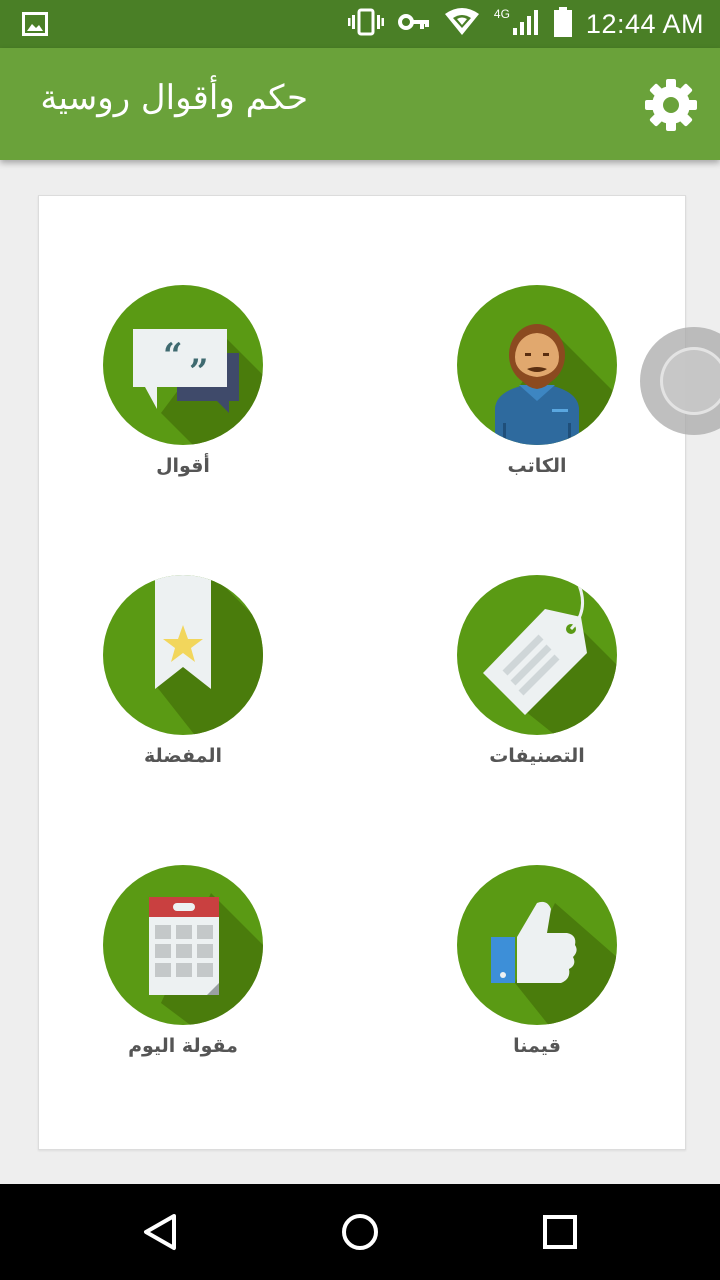 This screenshot has height=1280, width=720. What do you see at coordinates (413, 24) in the screenshot?
I see `vpn-key-icon` at bounding box center [413, 24].